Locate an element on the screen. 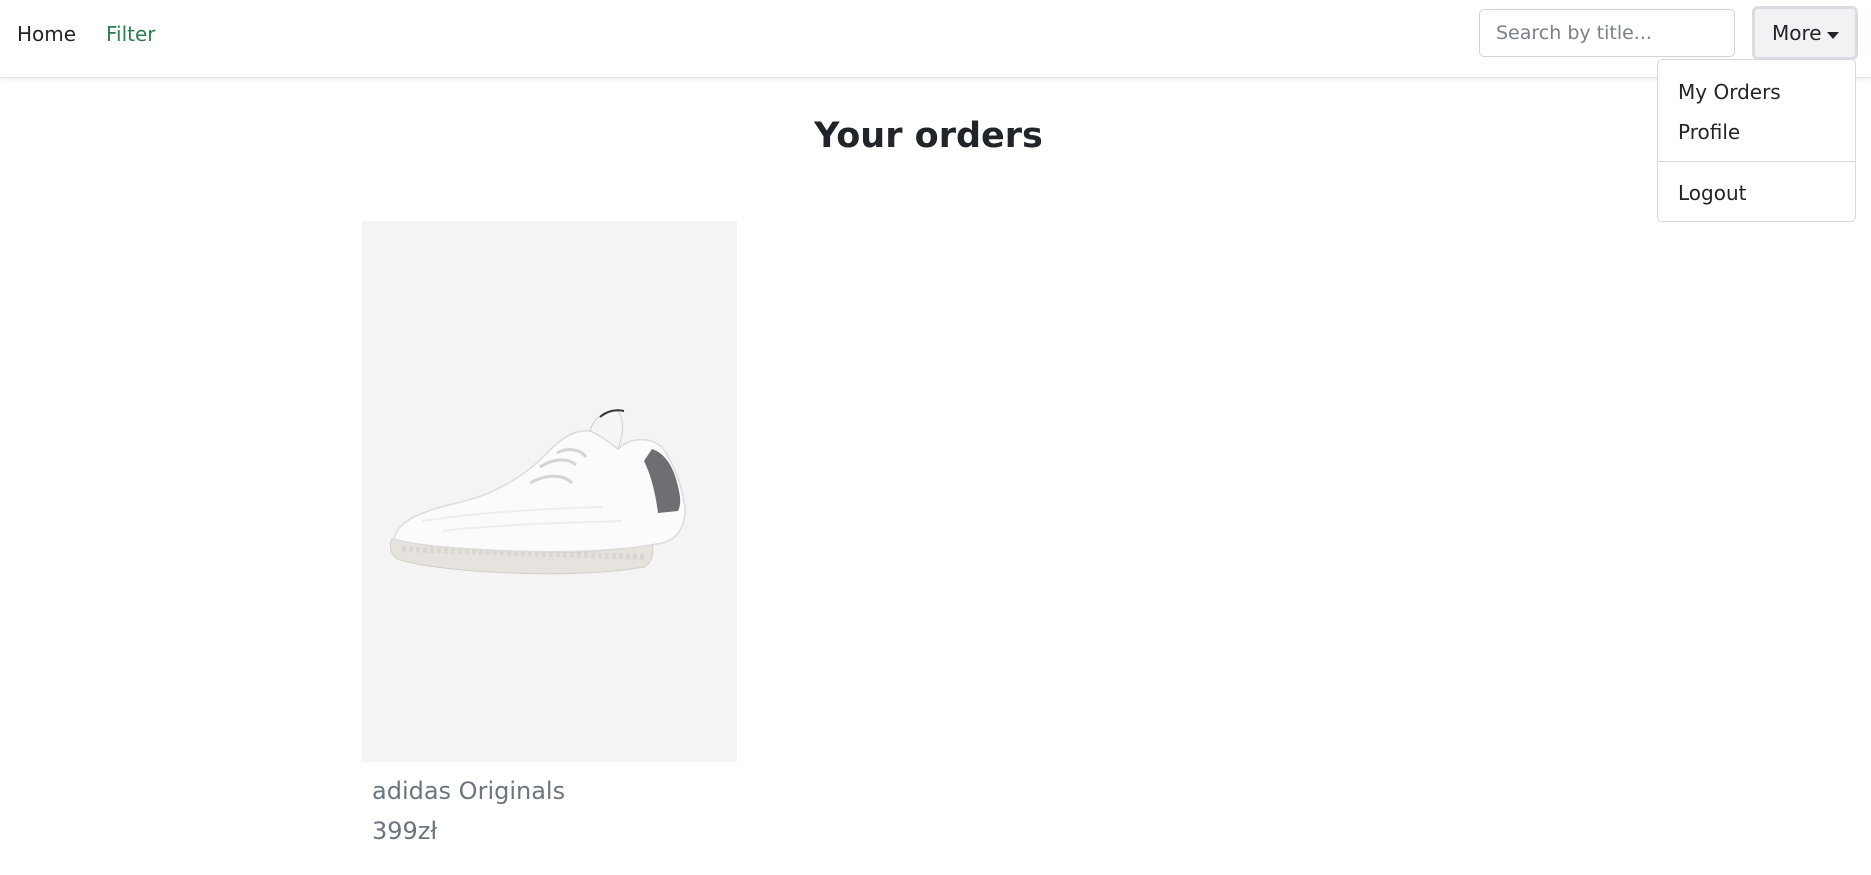 This screenshot has width=1871, height=875. nav-home-link: Home is located at coordinates (46, 34).